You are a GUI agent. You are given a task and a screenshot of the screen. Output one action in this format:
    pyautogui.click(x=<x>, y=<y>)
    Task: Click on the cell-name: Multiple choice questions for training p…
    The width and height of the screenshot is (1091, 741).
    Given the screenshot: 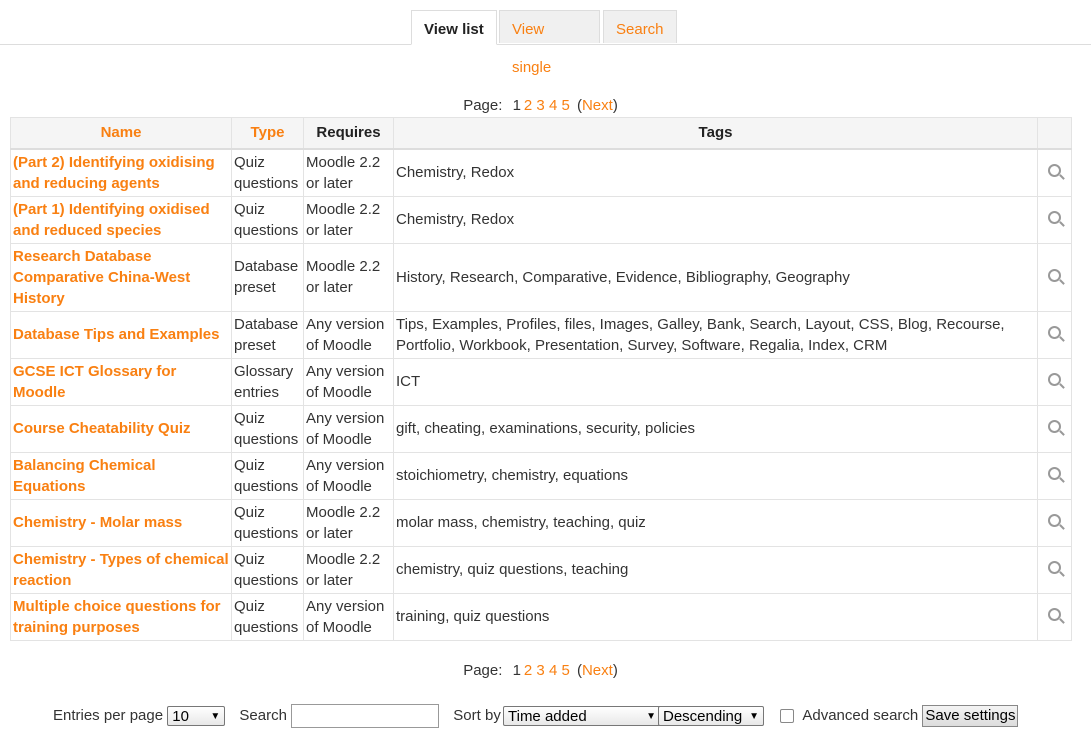 What is the action you would take?
    pyautogui.click(x=121, y=616)
    